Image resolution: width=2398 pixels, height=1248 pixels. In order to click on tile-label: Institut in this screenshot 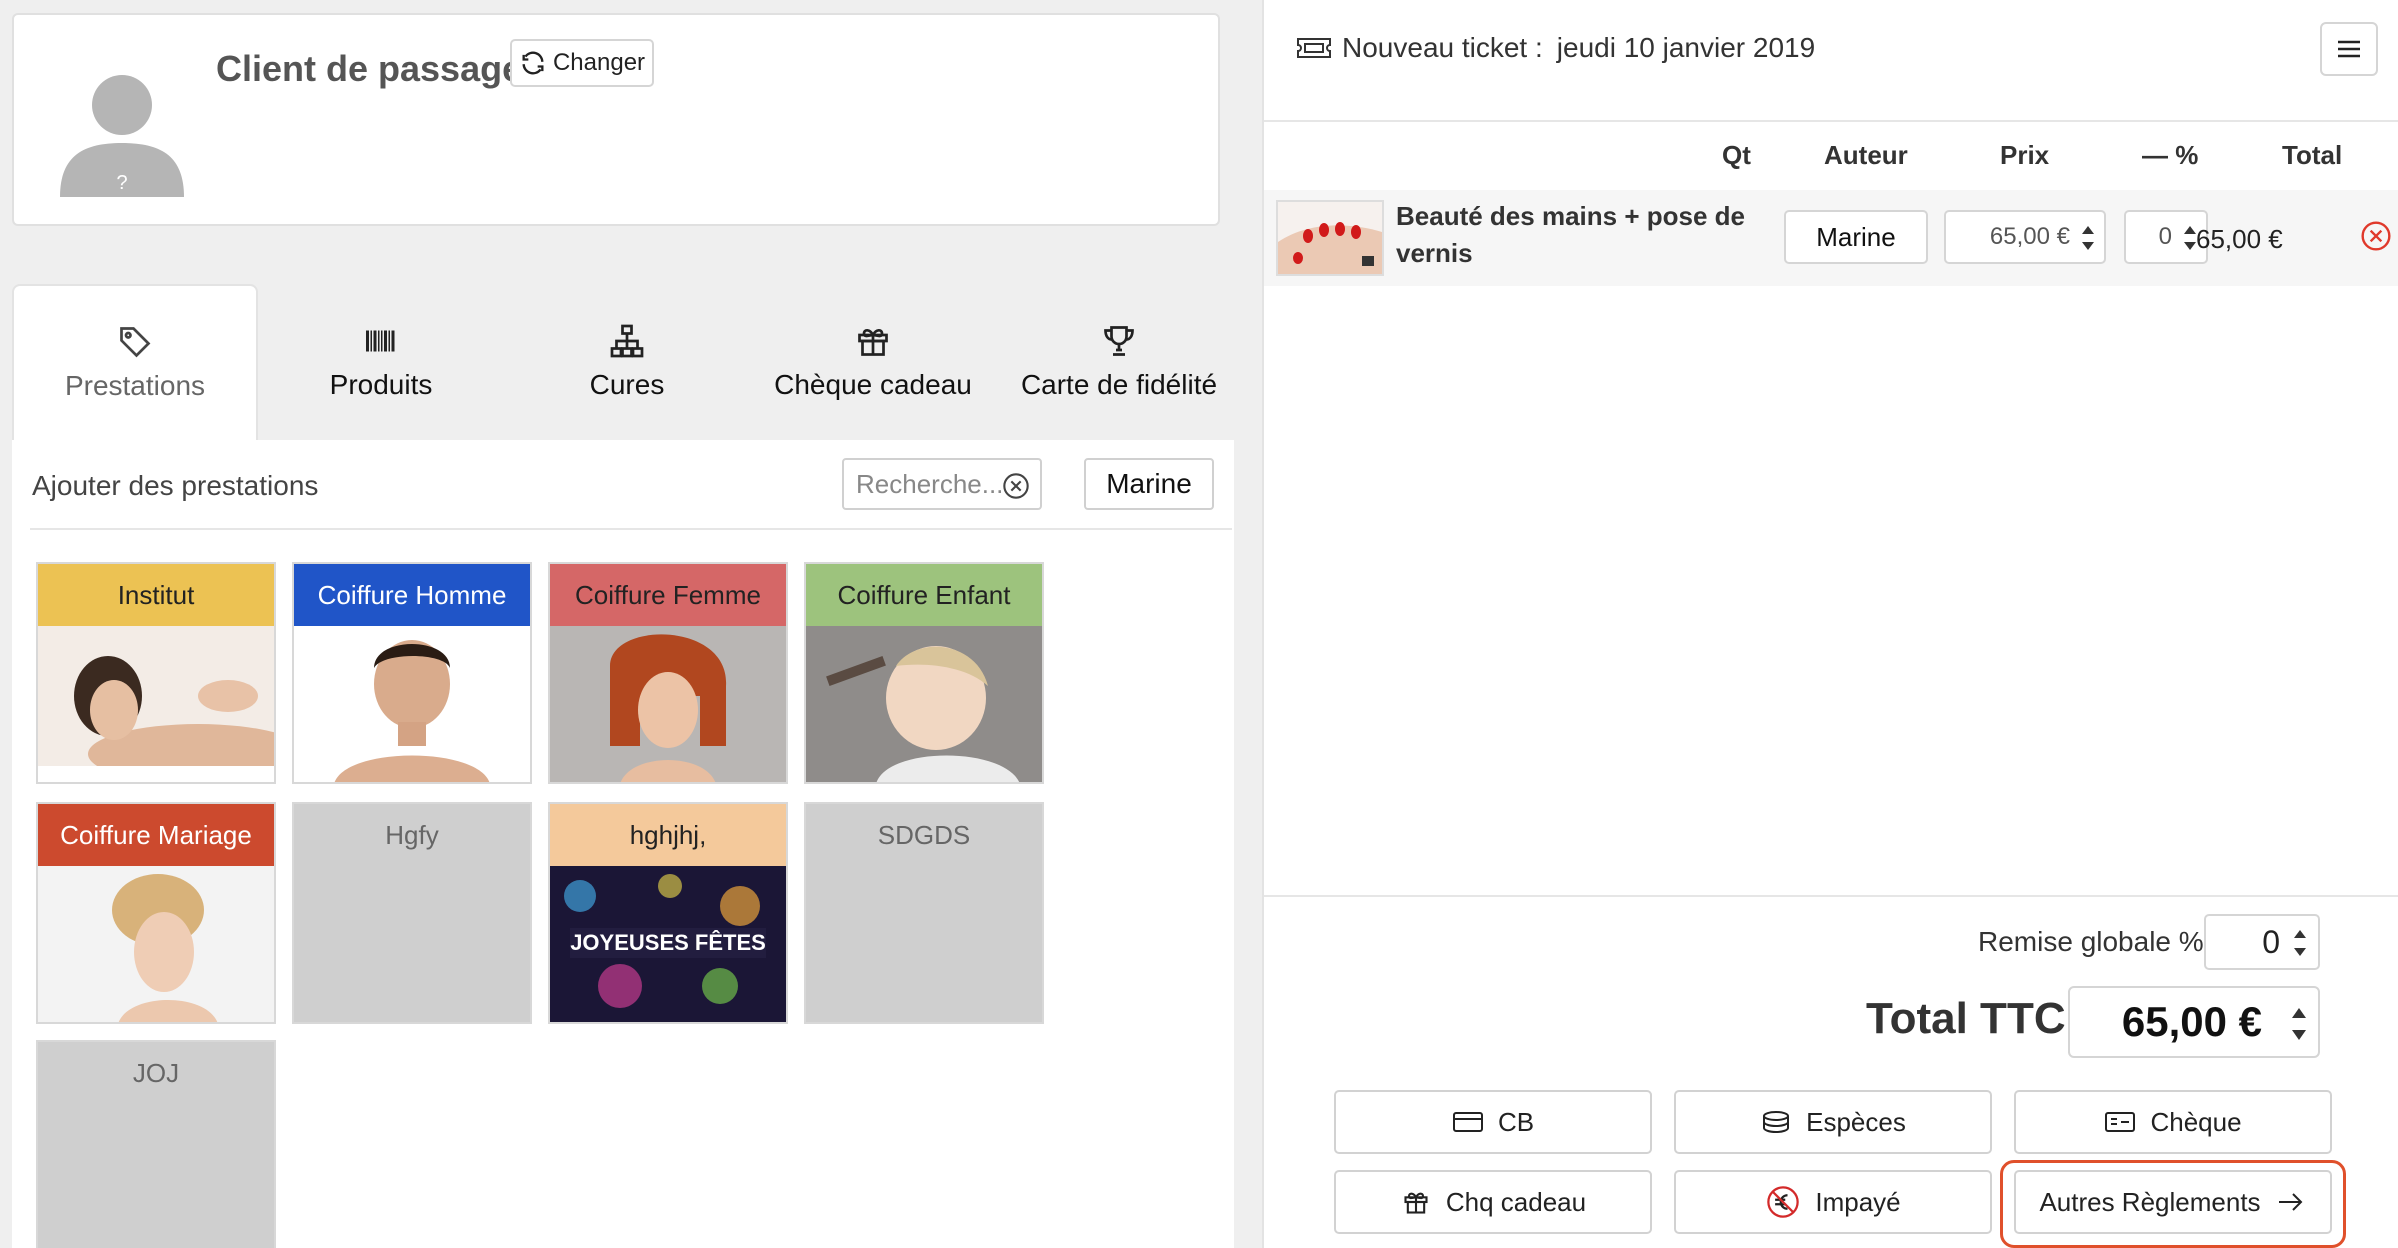, I will do `click(156, 595)`.